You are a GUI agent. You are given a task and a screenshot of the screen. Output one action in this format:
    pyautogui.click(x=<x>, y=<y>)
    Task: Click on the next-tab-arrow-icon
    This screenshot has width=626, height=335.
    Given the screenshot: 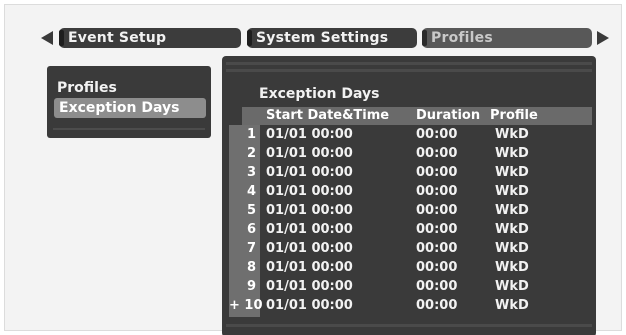 What is the action you would take?
    pyautogui.click(x=603, y=38)
    